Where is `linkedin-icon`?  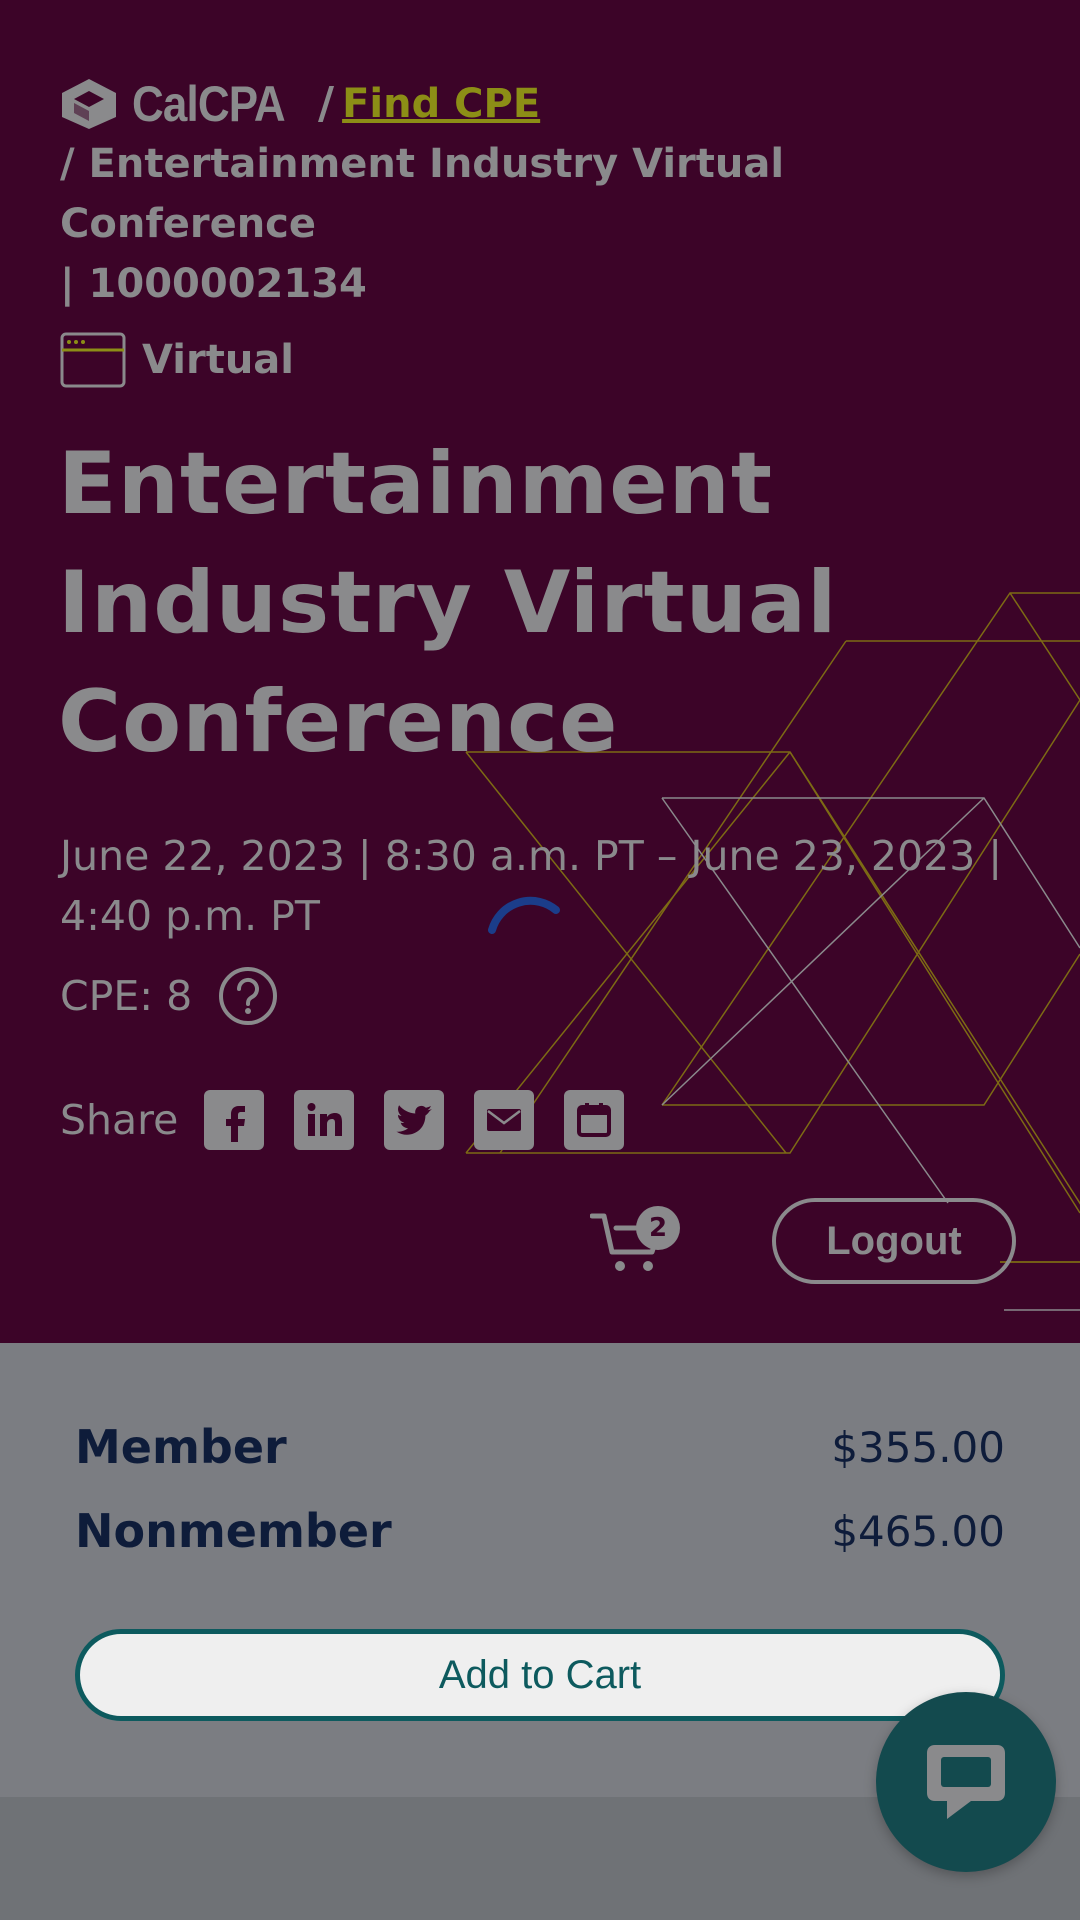 linkedin-icon is located at coordinates (325, 1119).